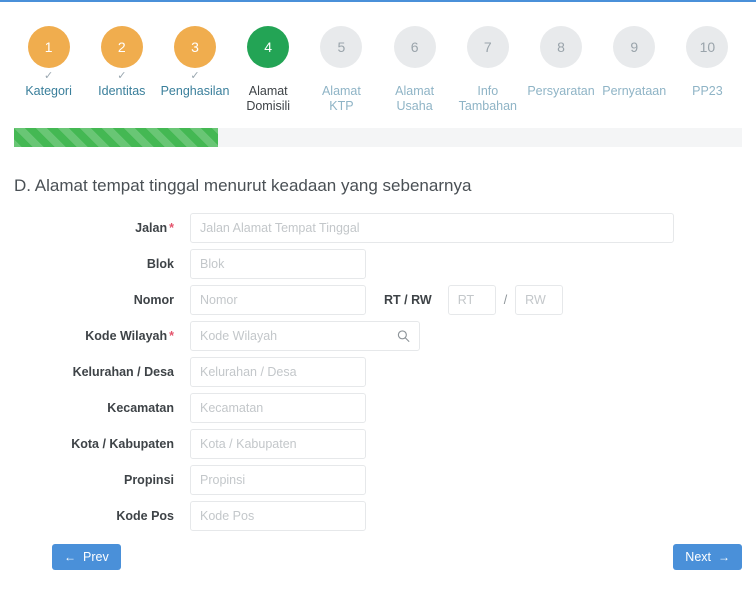  Describe the element at coordinates (195, 47) in the screenshot. I see `step-circle-3: 3` at that location.